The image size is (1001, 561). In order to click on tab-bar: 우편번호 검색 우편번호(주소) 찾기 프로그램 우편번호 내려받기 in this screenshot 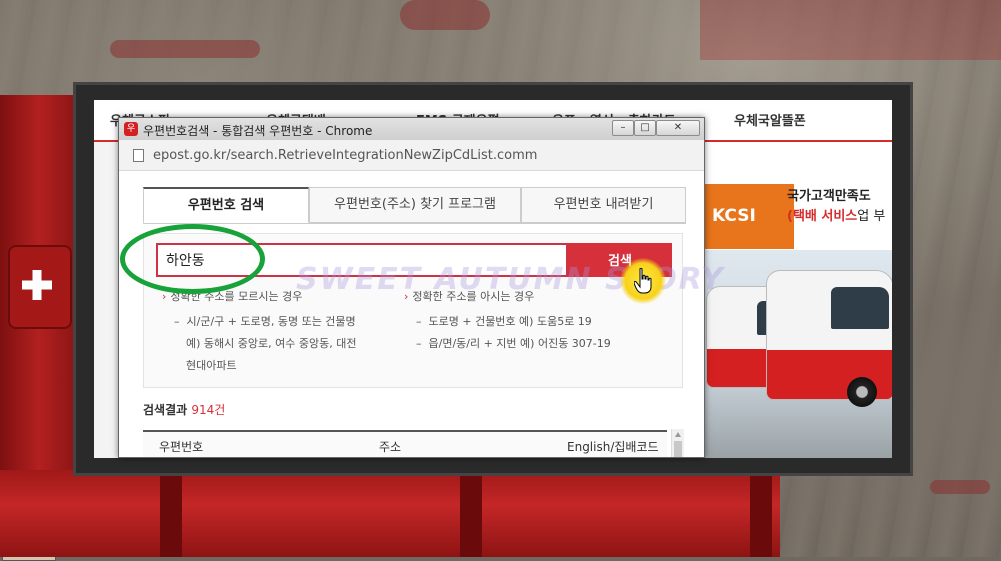, I will do `click(414, 205)`.